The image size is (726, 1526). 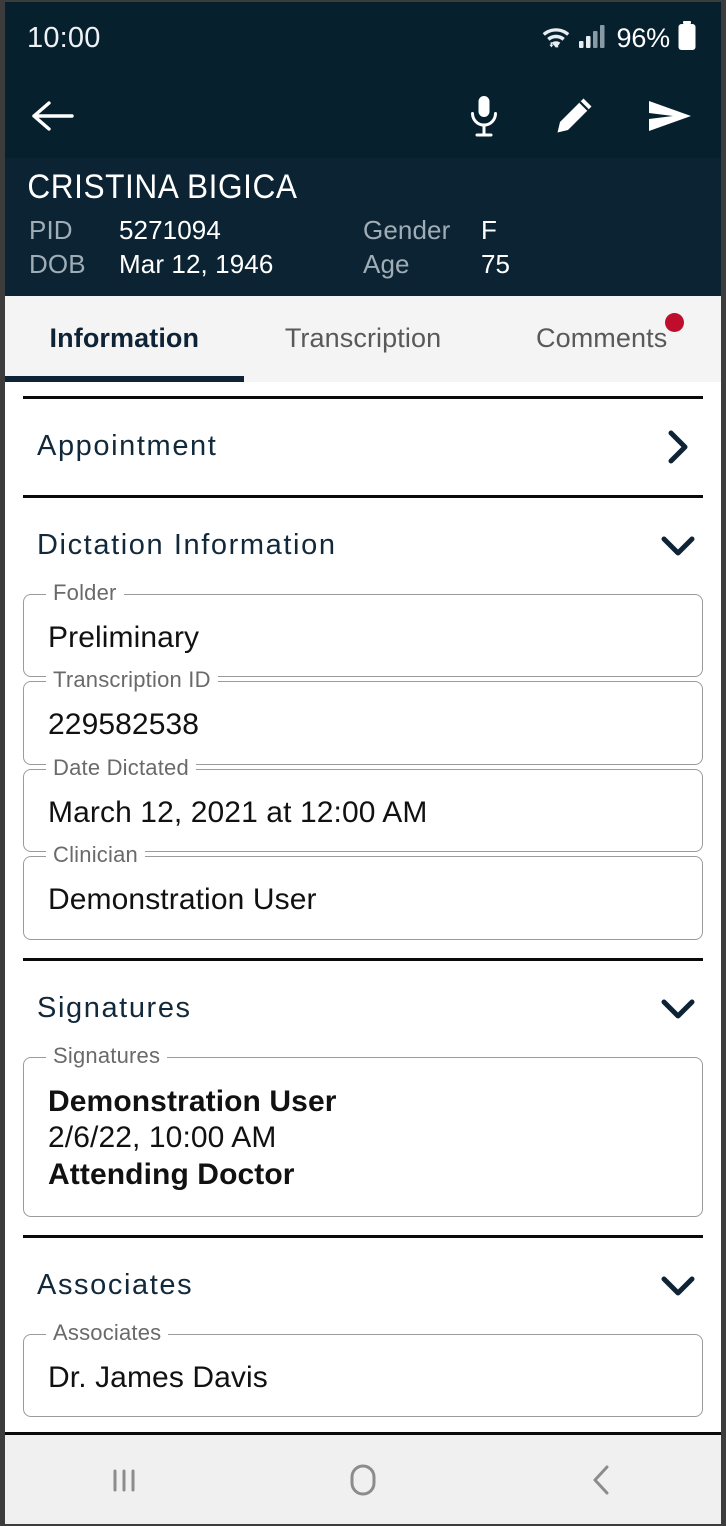 I want to click on cellular-signal-icon, so click(x=592, y=38).